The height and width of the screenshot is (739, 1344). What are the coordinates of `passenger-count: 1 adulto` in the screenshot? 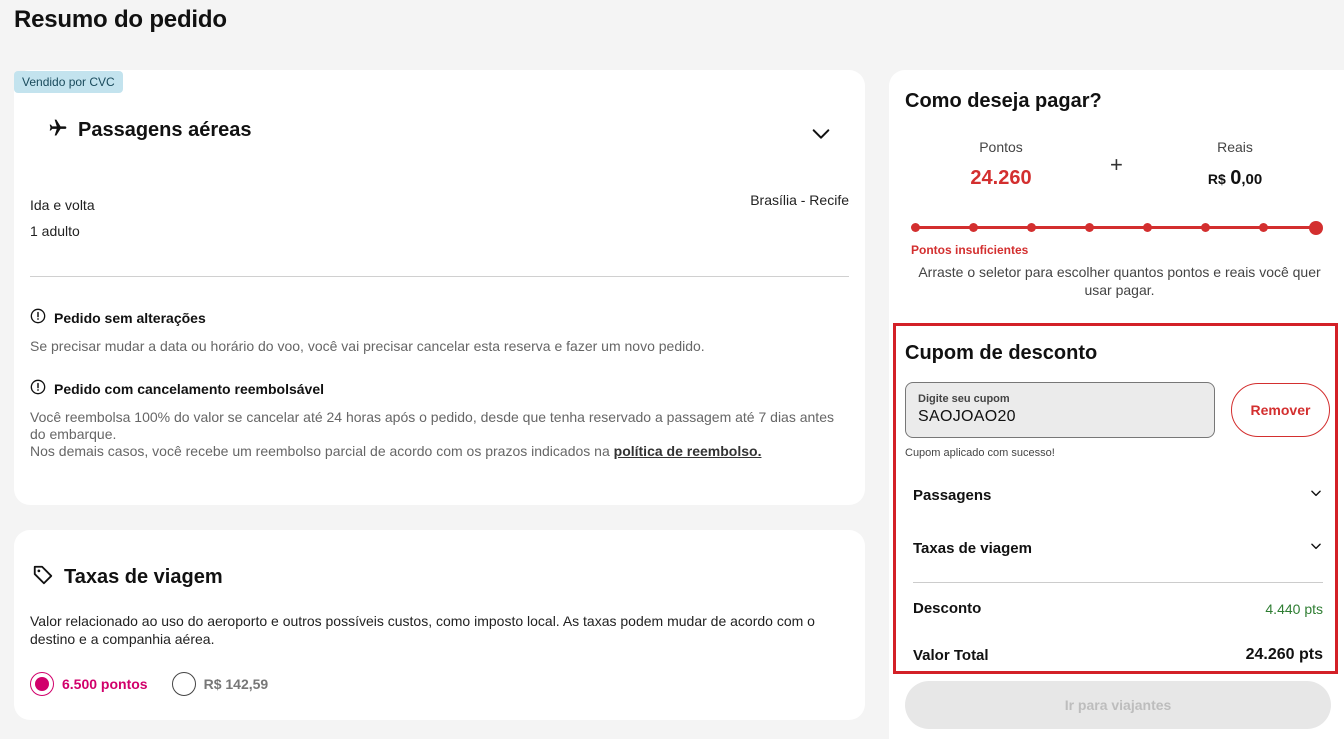 It's located at (55, 231).